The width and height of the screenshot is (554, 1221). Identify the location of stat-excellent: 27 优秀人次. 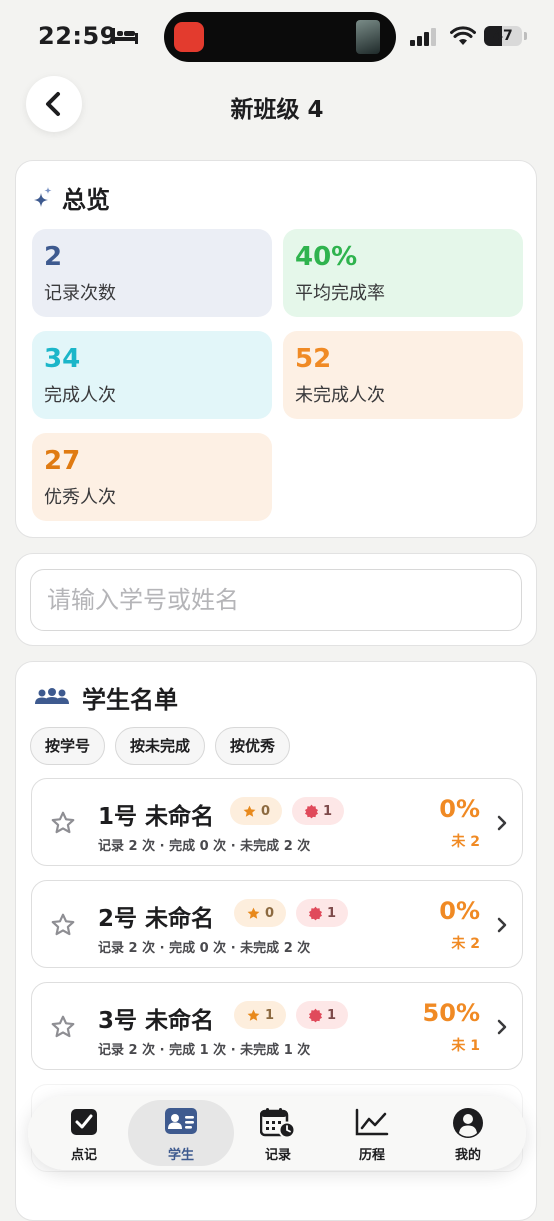
(152, 477).